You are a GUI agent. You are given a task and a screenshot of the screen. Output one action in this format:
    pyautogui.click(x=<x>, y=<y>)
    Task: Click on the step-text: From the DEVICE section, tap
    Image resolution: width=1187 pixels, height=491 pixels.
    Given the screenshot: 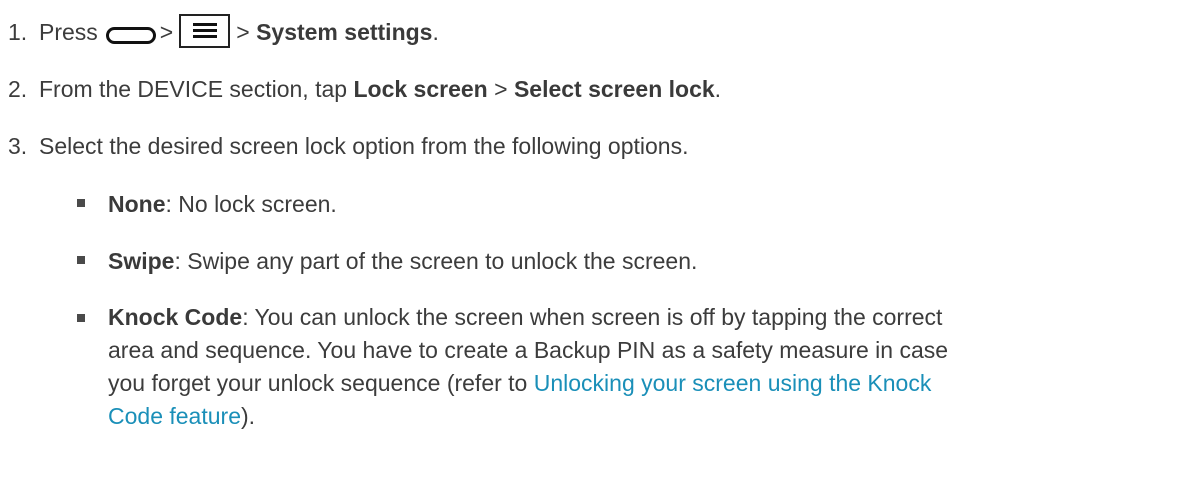 What is the action you would take?
    pyautogui.click(x=193, y=89)
    